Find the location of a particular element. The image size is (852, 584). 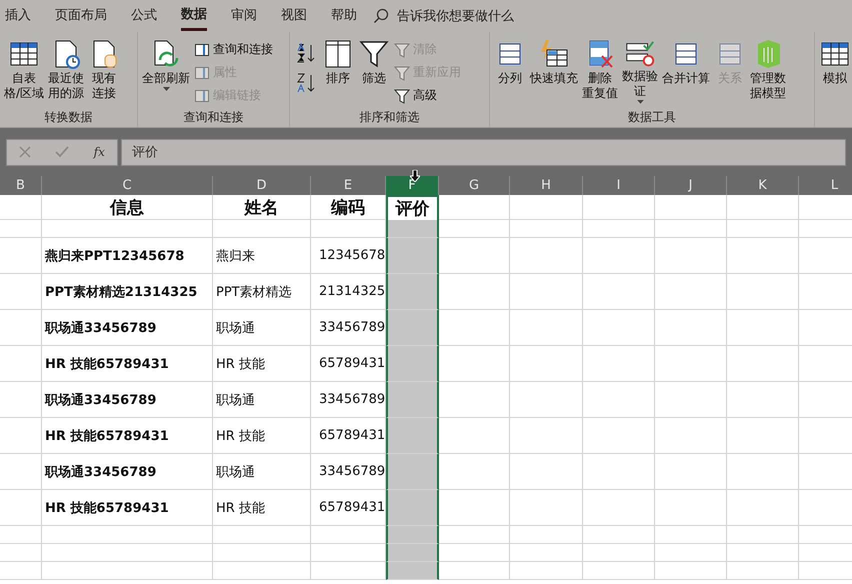

tell-me-field: 告诉我你想要做什么 is located at coordinates (455, 16).